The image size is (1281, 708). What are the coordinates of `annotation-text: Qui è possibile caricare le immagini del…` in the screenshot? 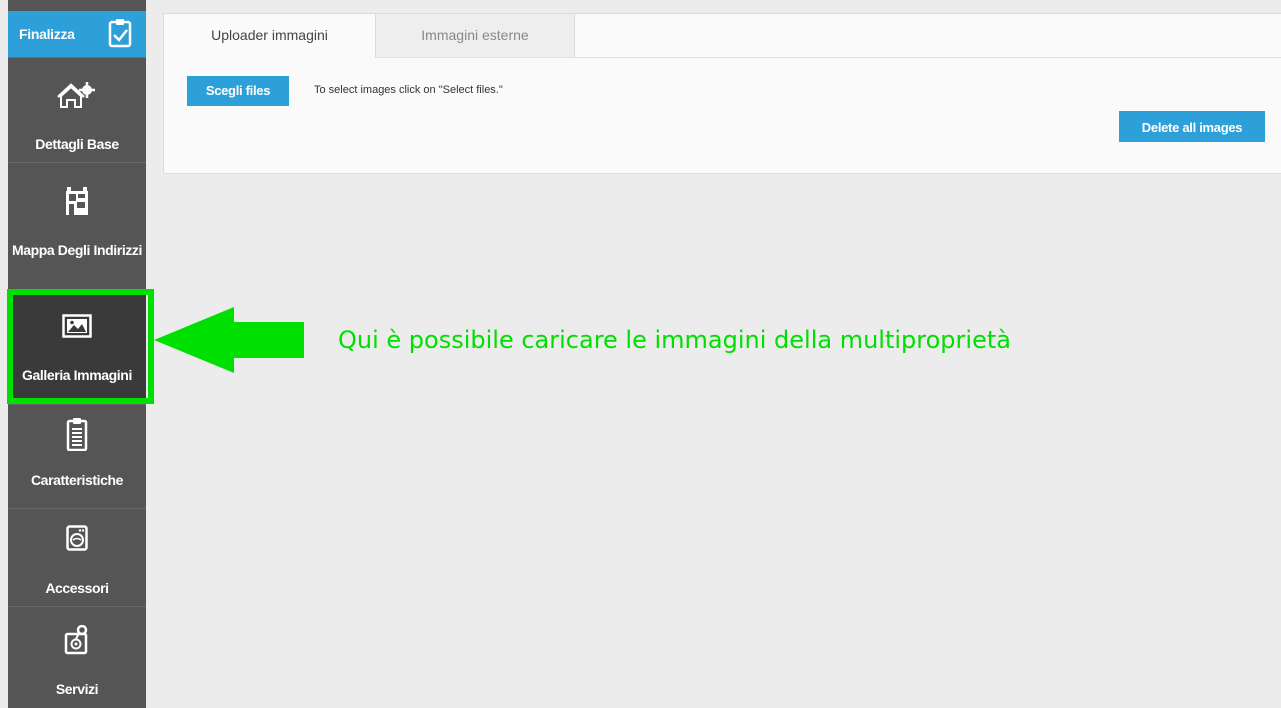 It's located at (674, 340).